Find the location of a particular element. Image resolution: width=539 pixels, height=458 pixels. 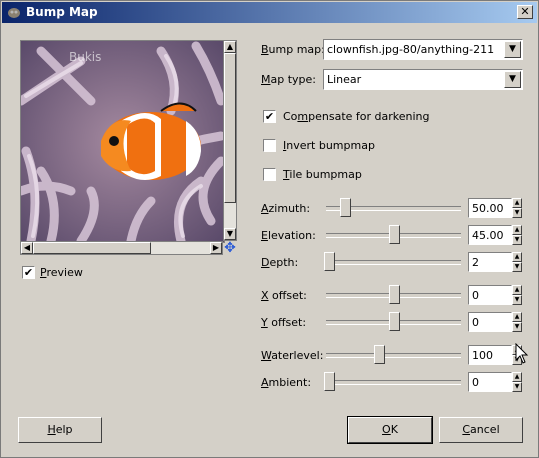

map-type-select: Linear ▼ is located at coordinates (423, 79).